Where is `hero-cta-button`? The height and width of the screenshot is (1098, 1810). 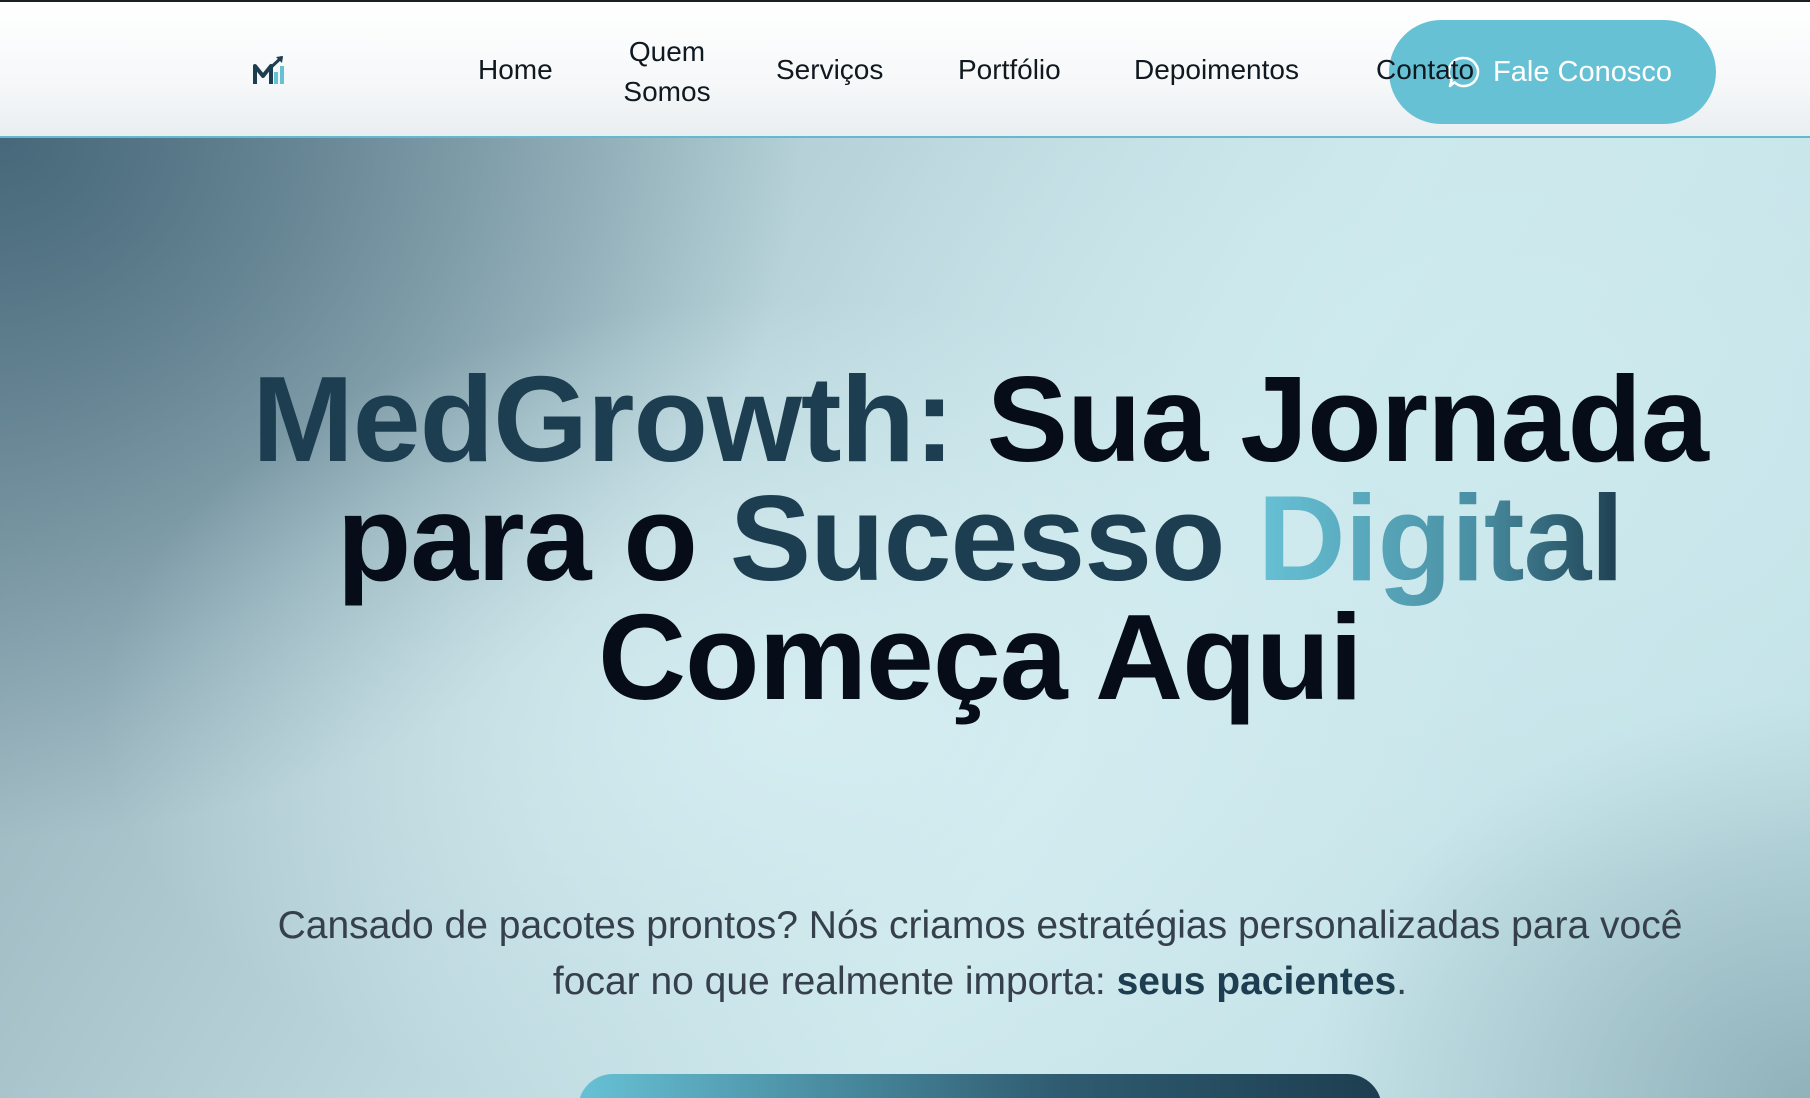 hero-cta-button is located at coordinates (980, 1086).